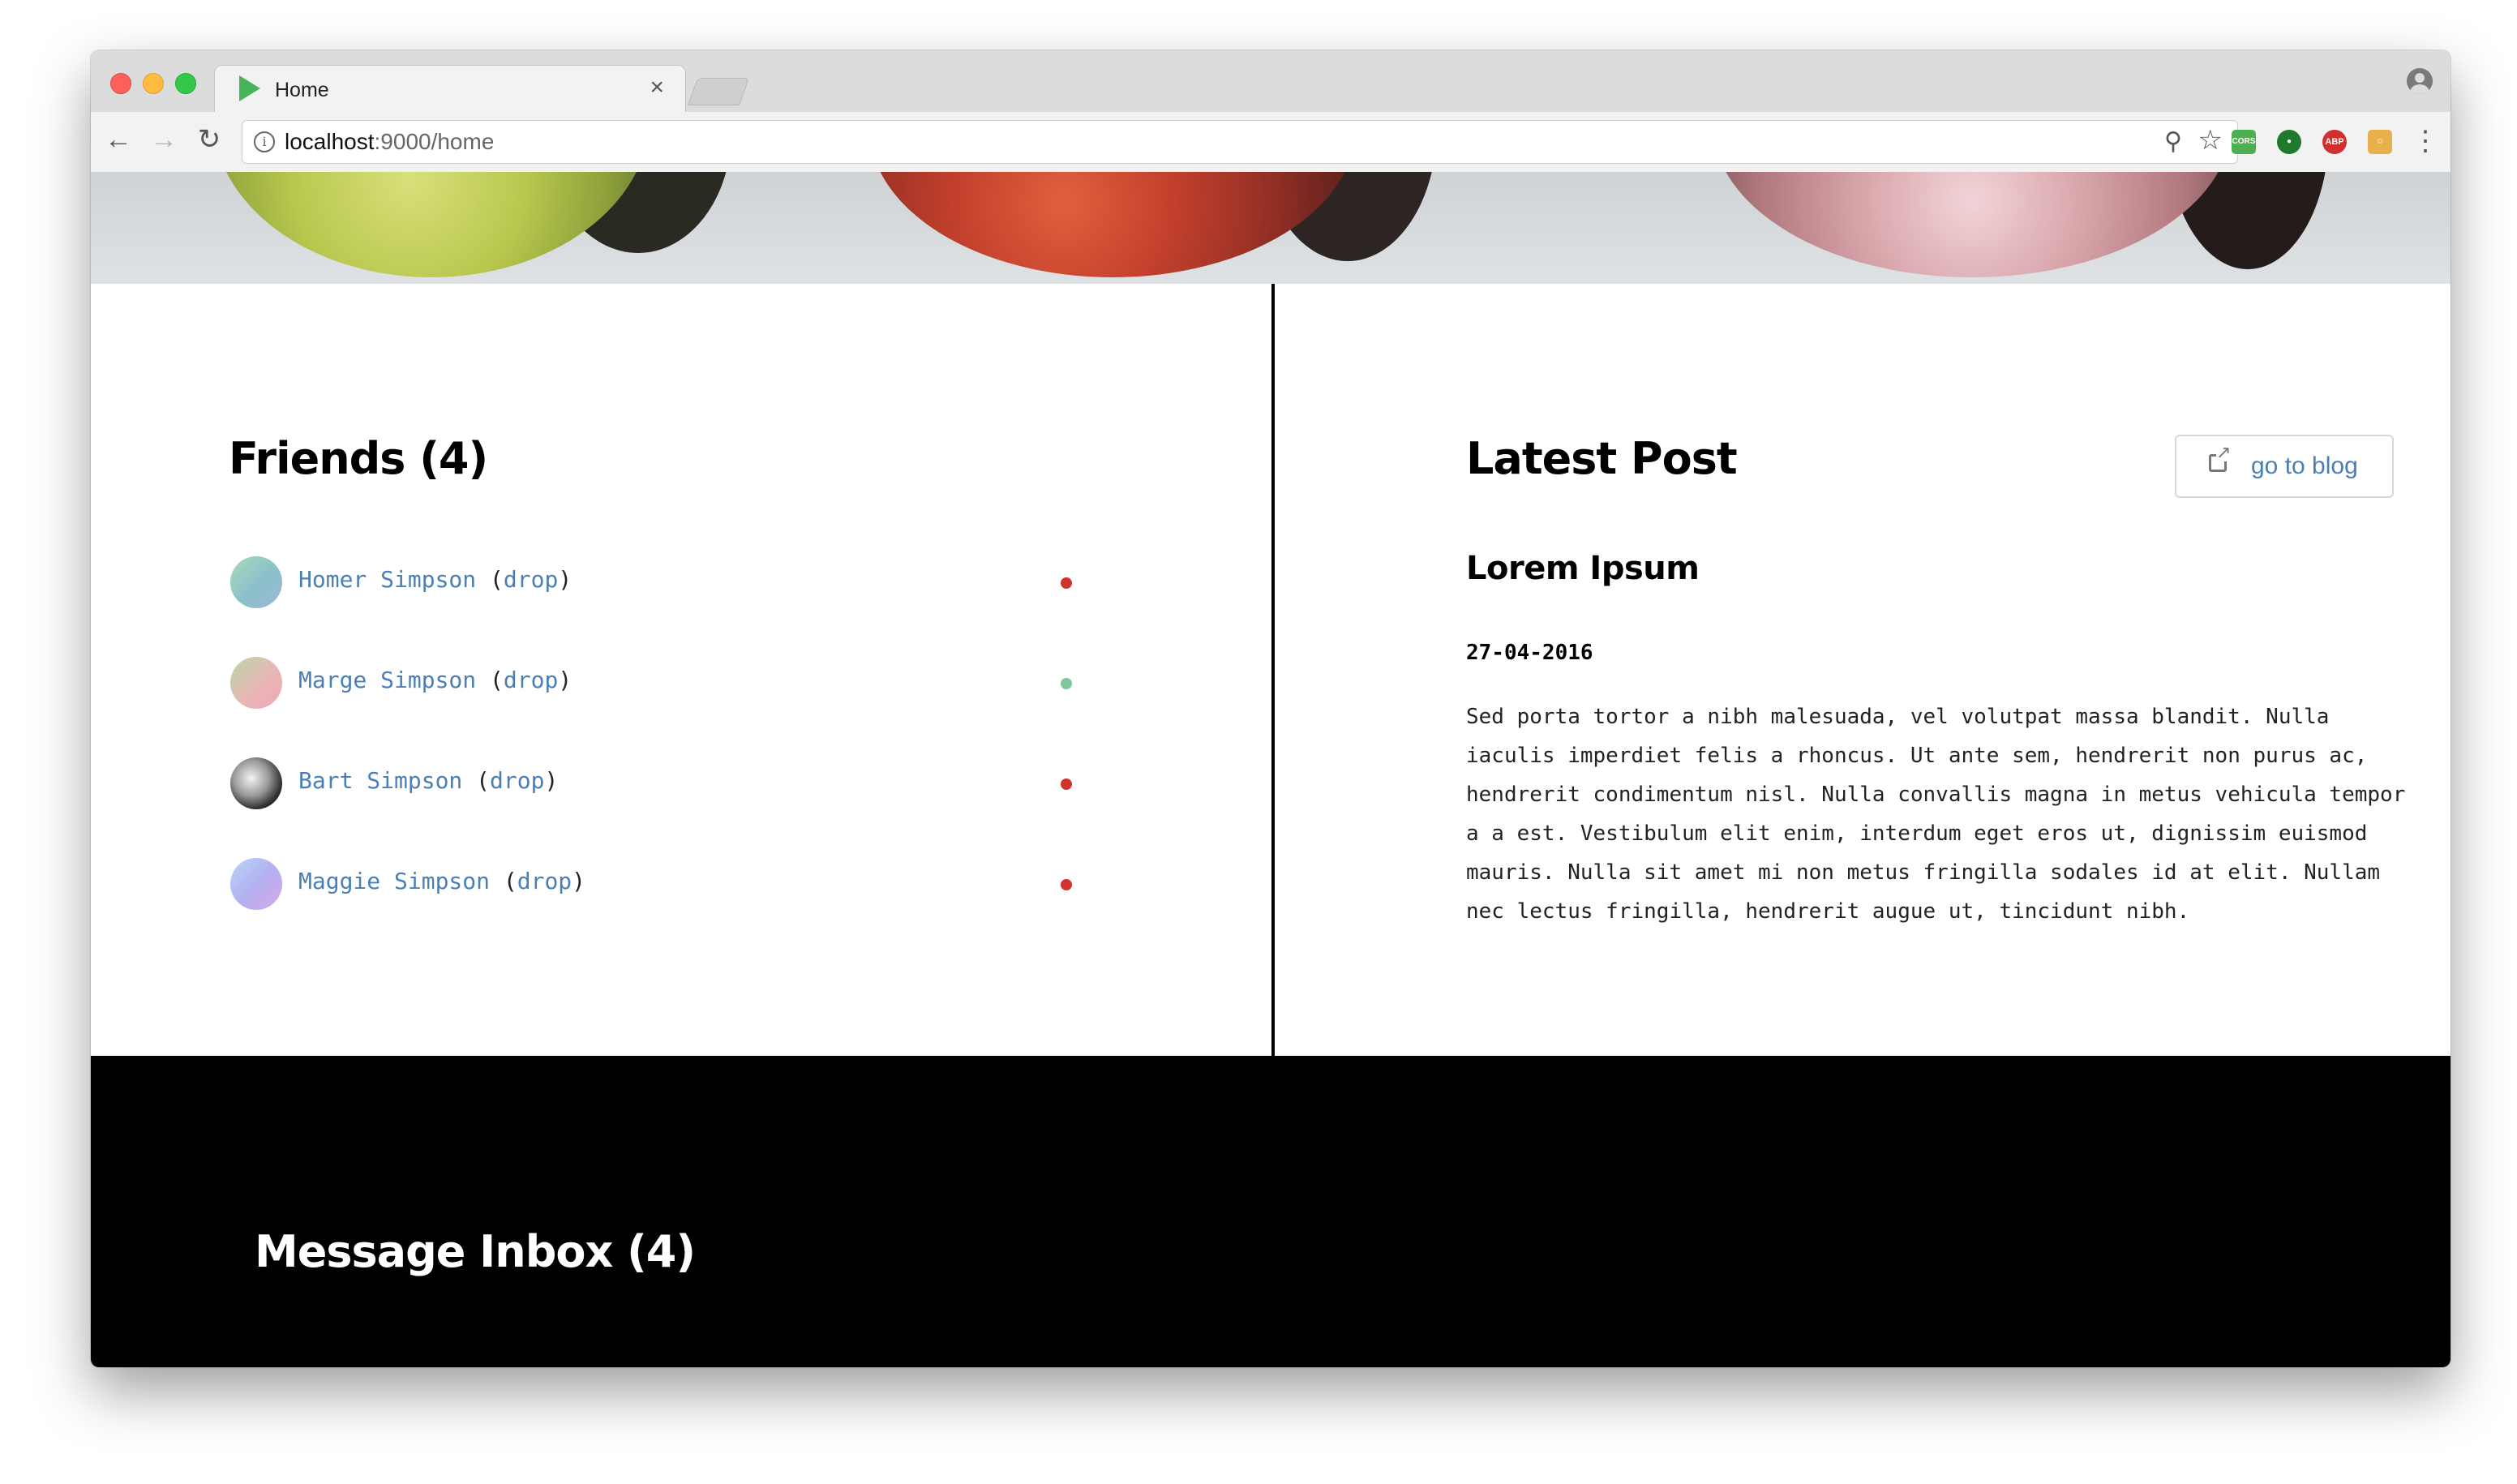  Describe the element at coordinates (394, 881) in the screenshot. I see `friend-name-link: Maggie Simpson` at that location.